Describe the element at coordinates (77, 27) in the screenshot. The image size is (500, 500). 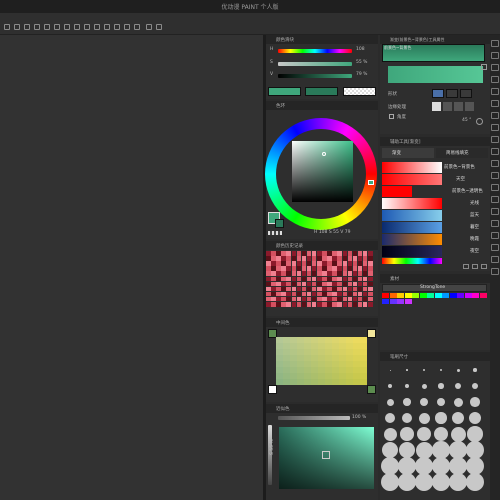
I see `transform-icon` at that location.